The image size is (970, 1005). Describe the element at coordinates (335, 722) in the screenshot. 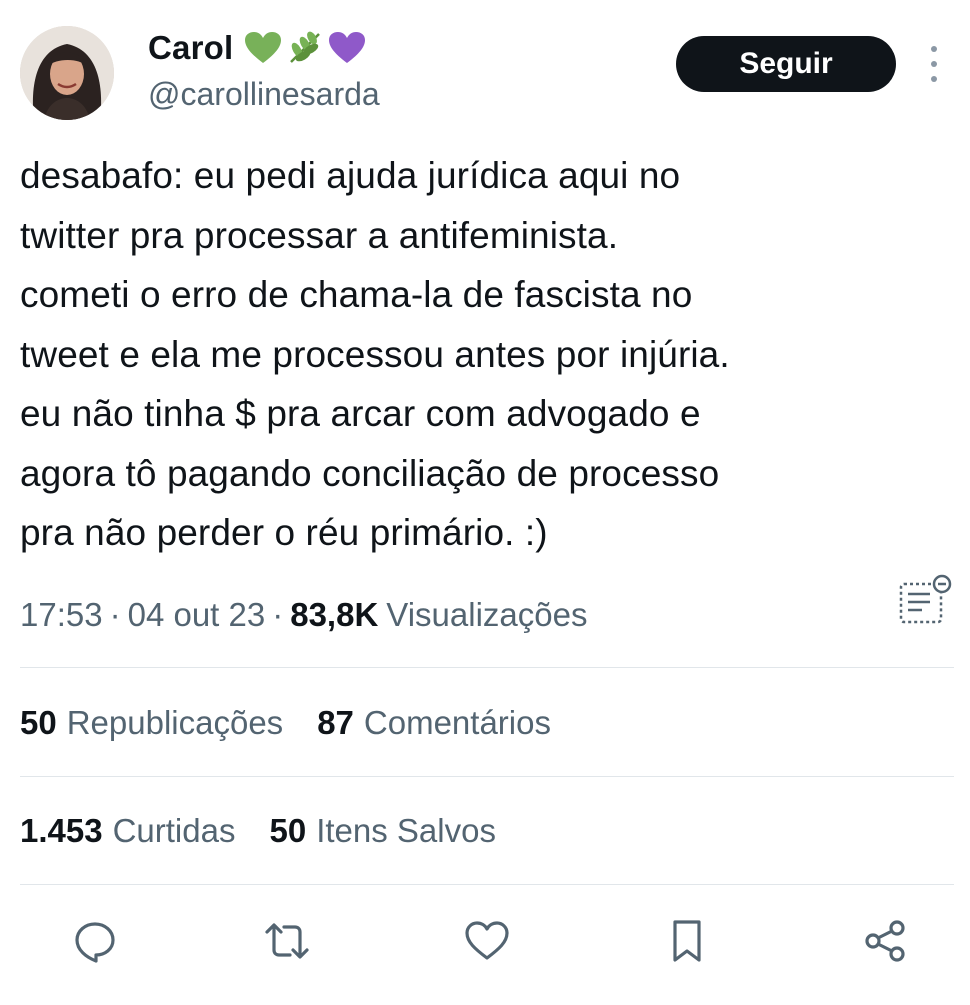

I see `comments-count: 87` at that location.